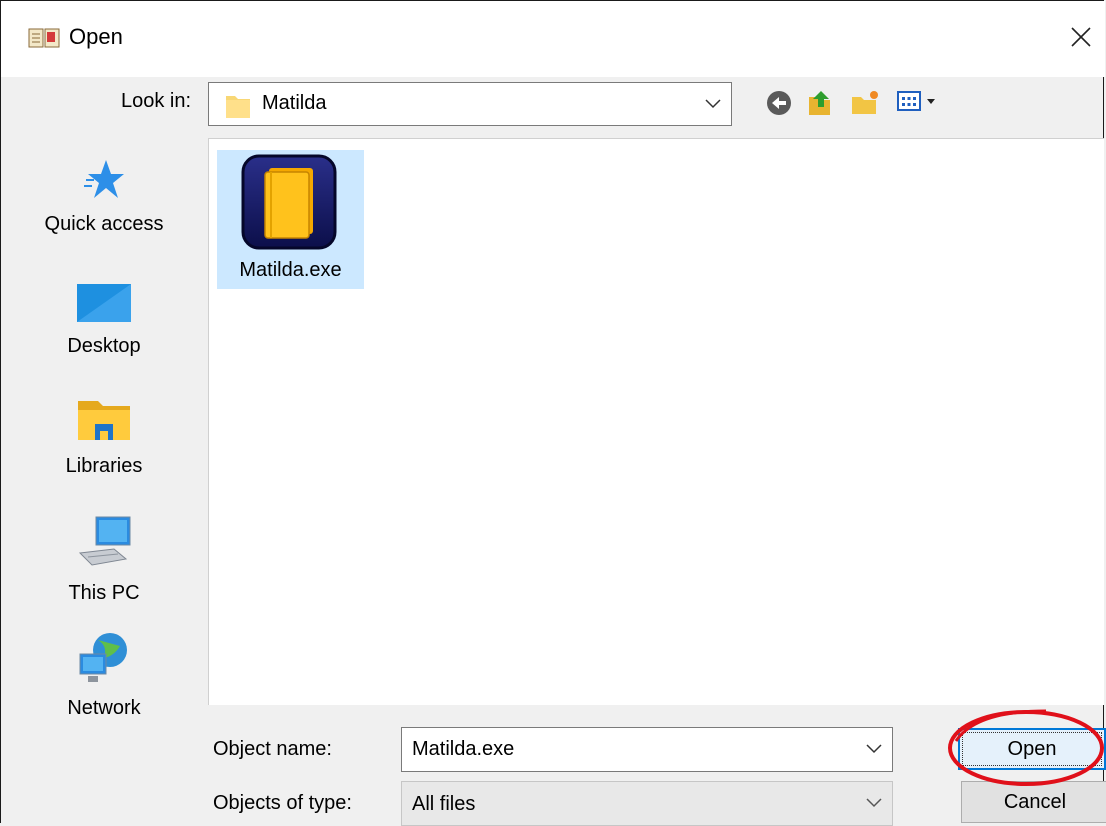 The height and width of the screenshot is (826, 1106). I want to click on star-icon, so click(104, 179).